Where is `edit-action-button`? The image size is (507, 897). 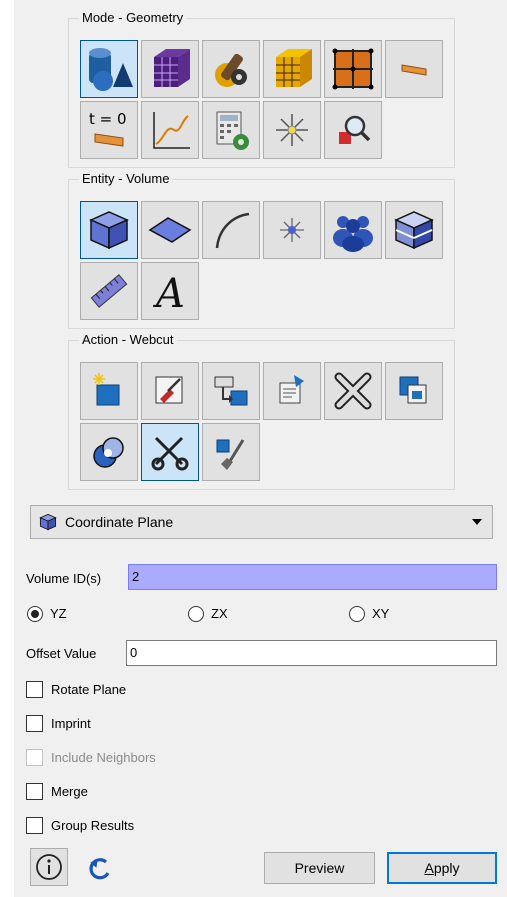
edit-action-button is located at coordinates (170, 391).